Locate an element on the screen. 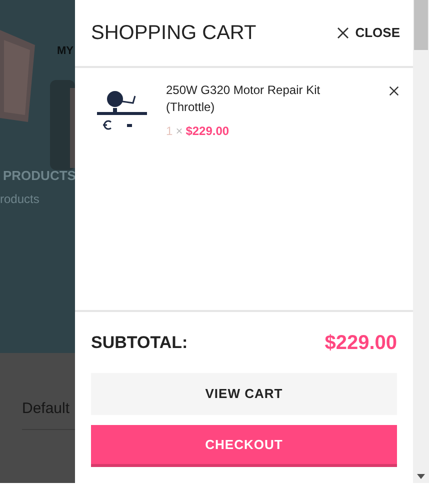  section-subtext: roducts is located at coordinates (20, 199).